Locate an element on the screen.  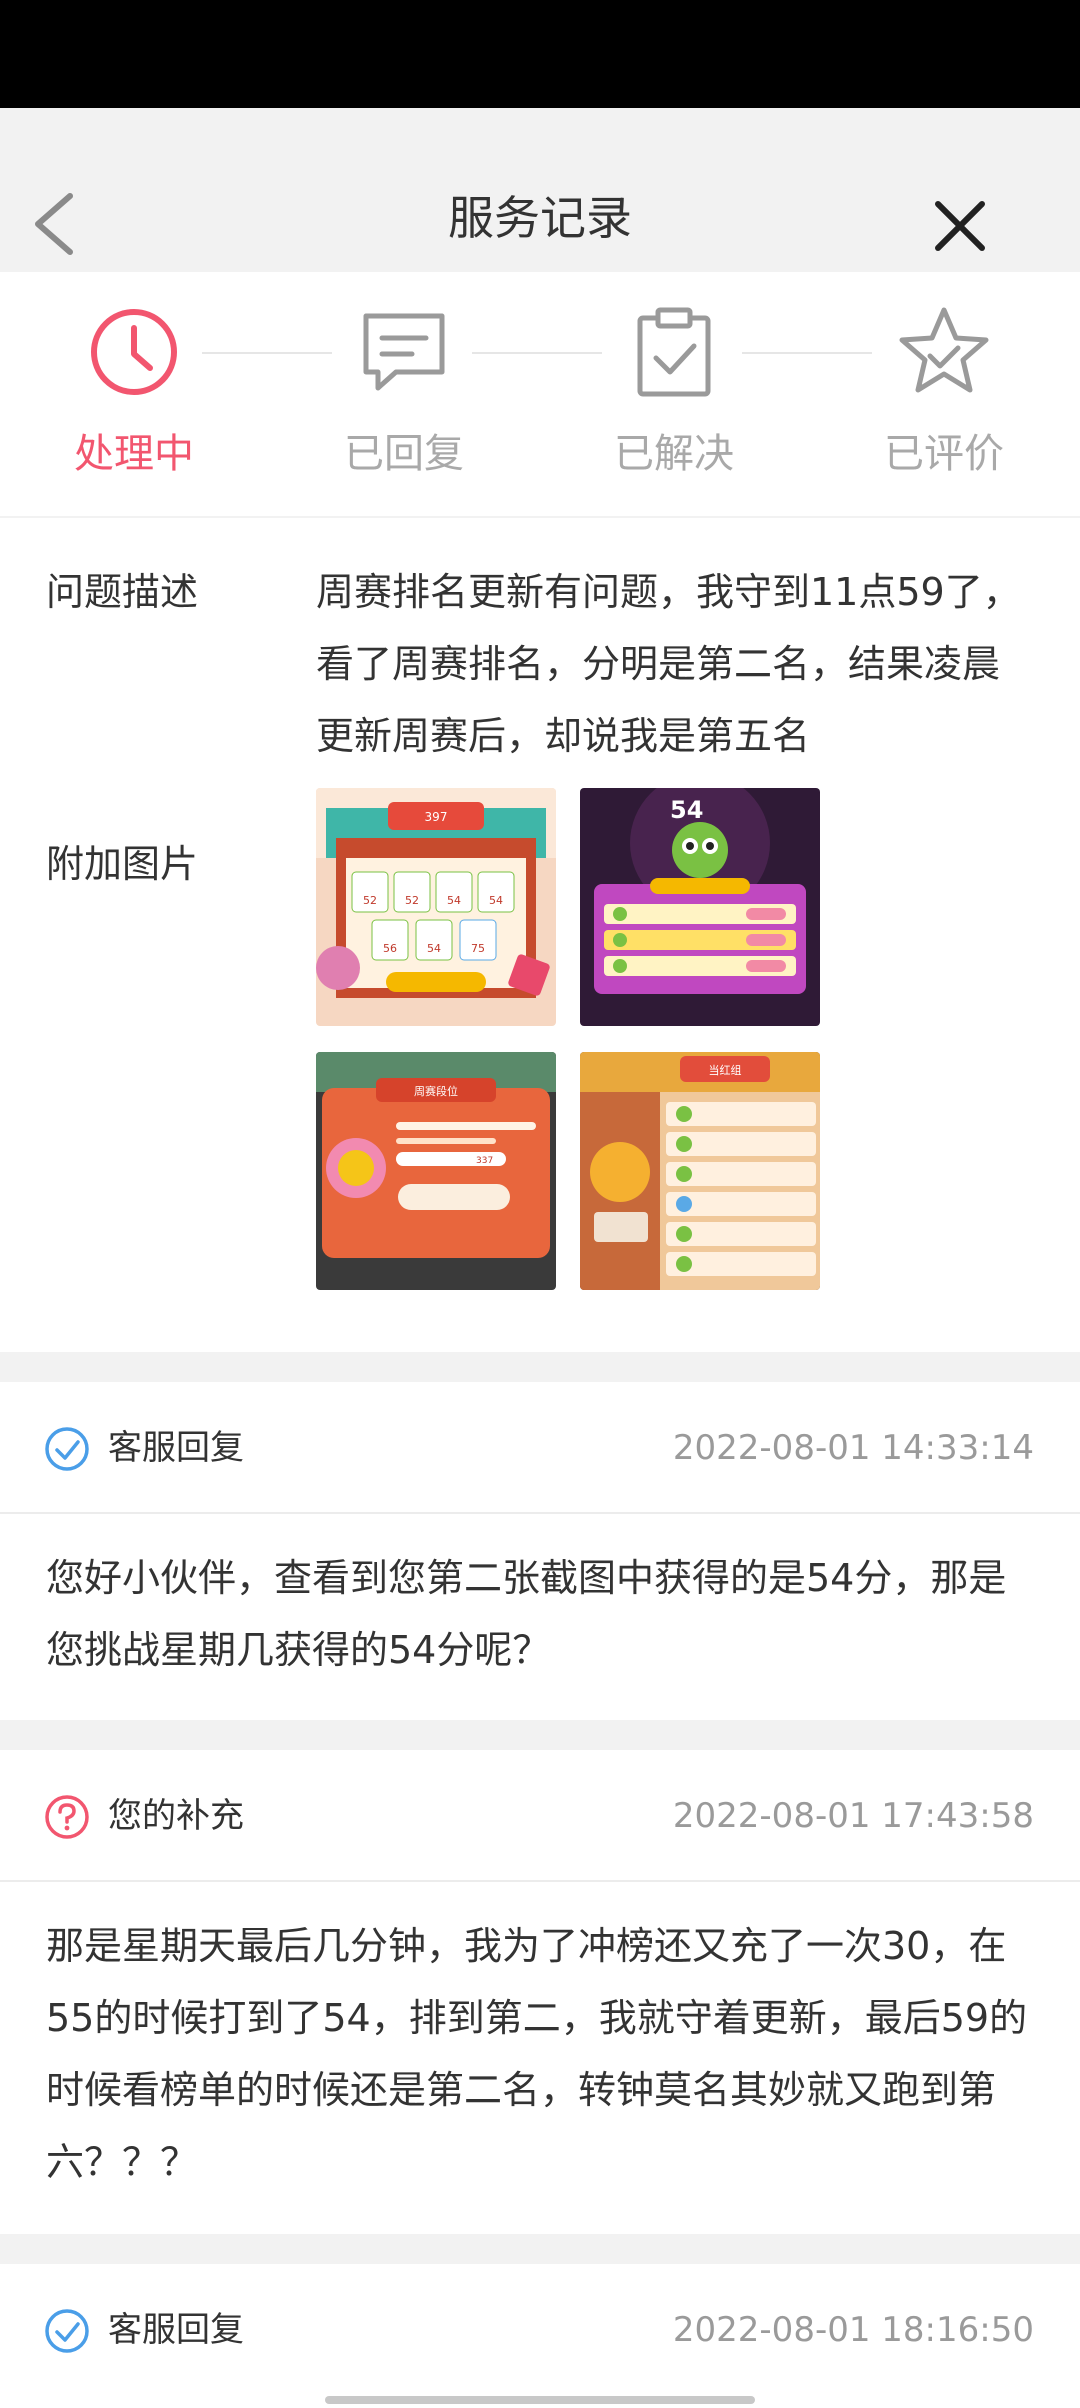
attachment-image-3: 周赛段位 337 is located at coordinates (436, 1171).